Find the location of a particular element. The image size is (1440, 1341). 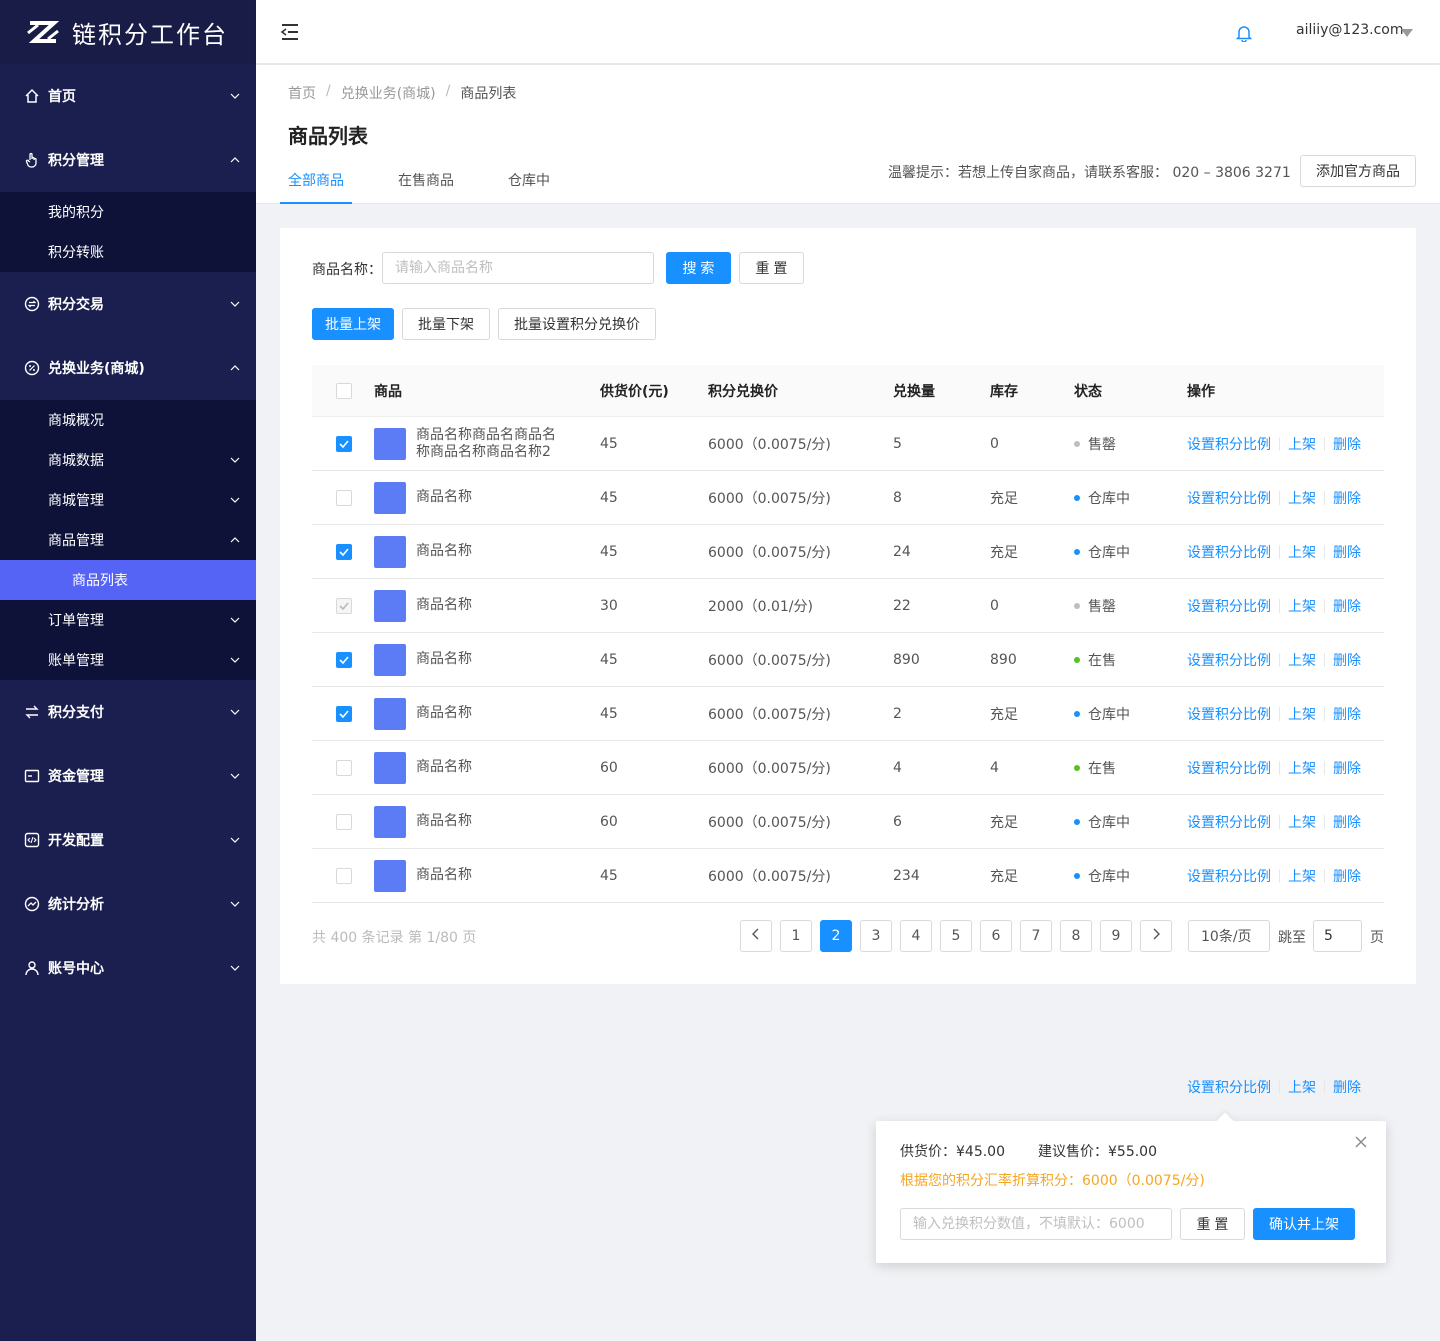

exchange-qty: 2 is located at coordinates (897, 713).